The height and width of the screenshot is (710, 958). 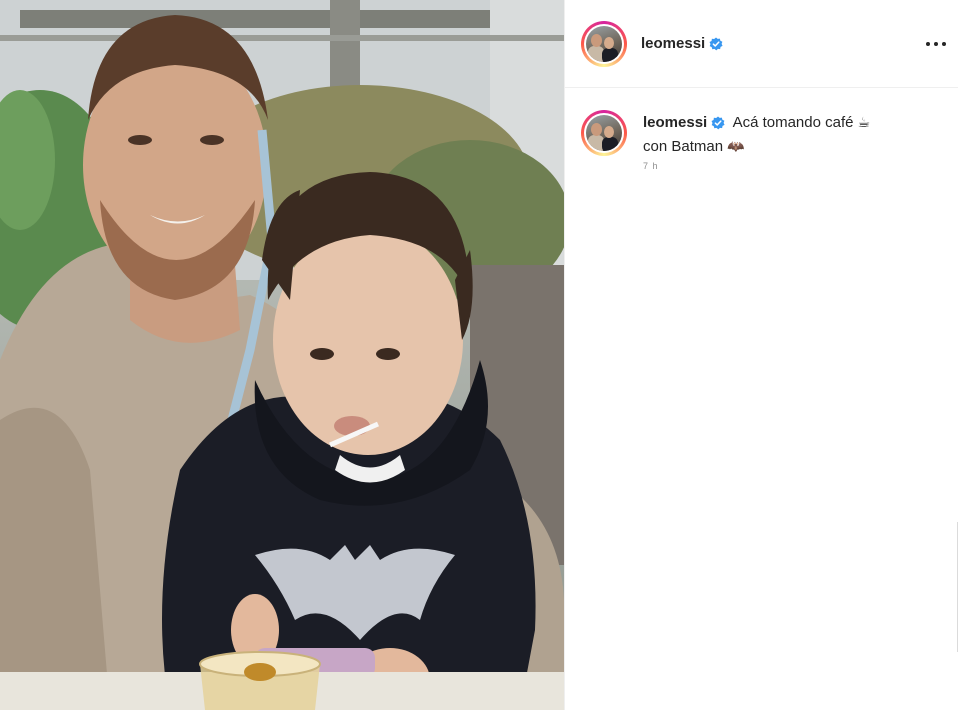 I want to click on caption-line-1: Acá tomando café, so click(x=793, y=122).